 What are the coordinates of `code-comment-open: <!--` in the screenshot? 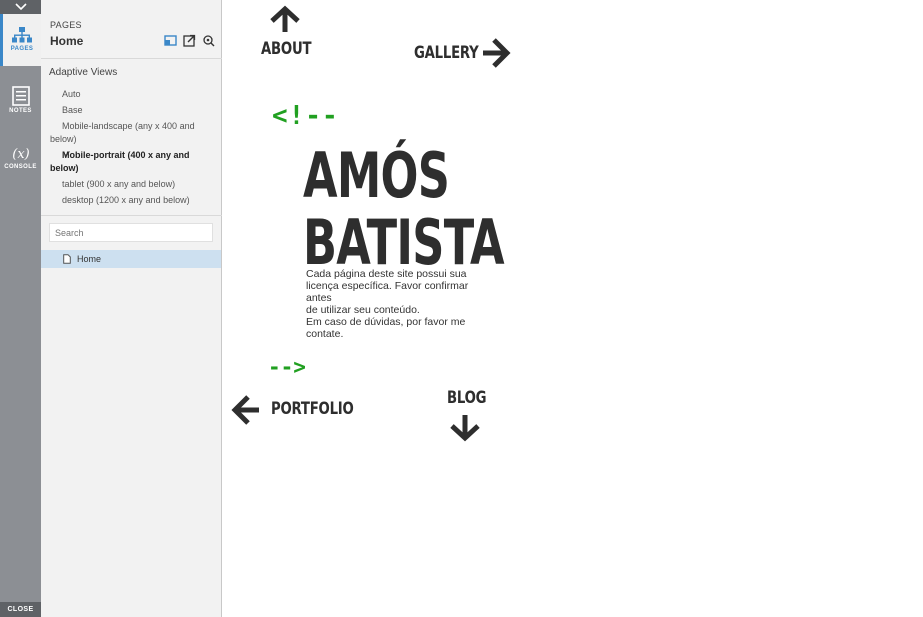 It's located at (305, 116).